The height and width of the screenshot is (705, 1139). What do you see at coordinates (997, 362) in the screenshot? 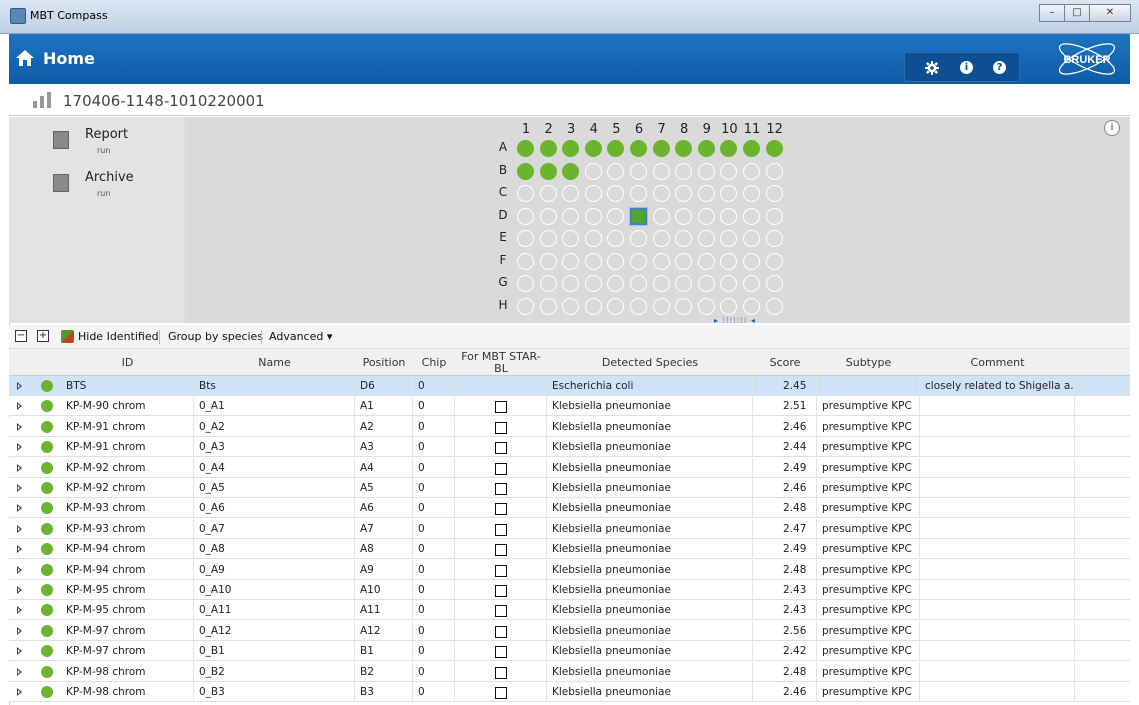
I see `col-header-comment: Comment` at bounding box center [997, 362].